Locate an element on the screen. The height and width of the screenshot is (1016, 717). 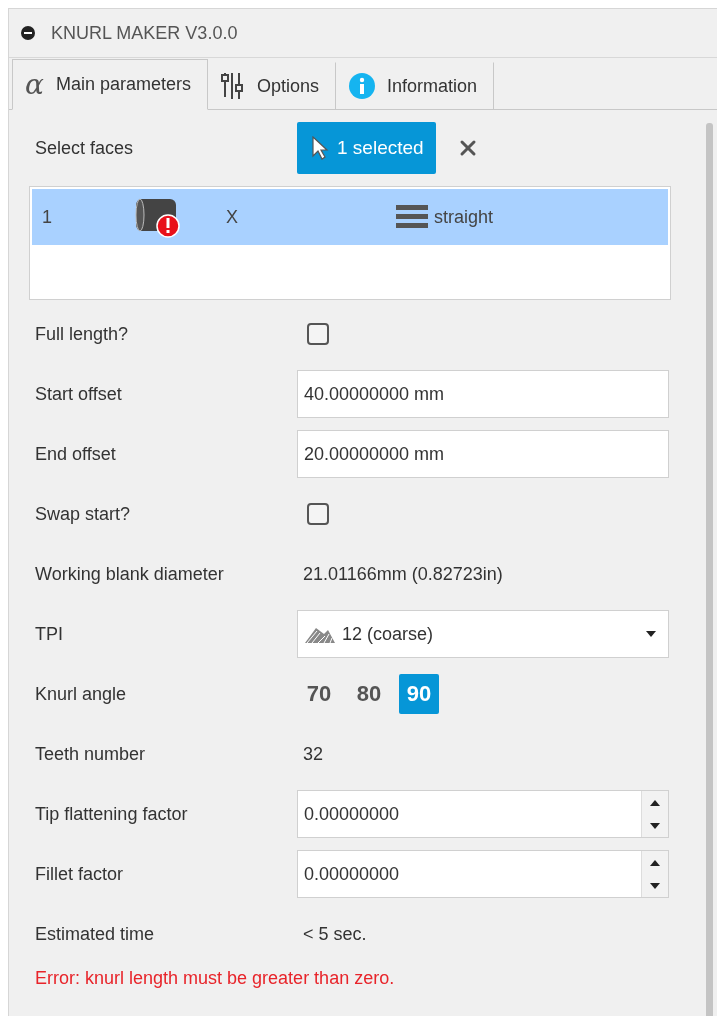
field-label: Estimated time is located at coordinates (95, 934).